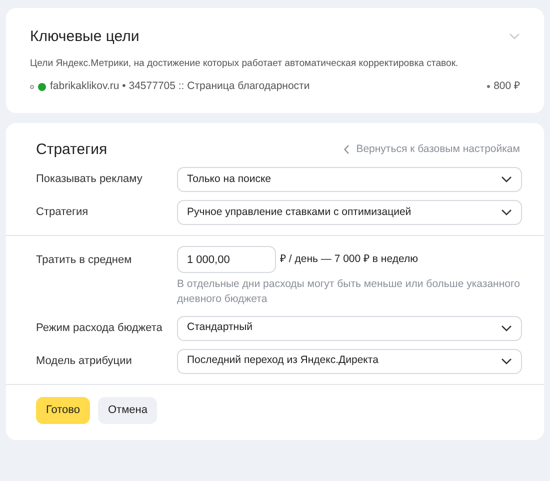 The height and width of the screenshot is (481, 550). Describe the element at coordinates (128, 410) in the screenshot. I see `cancel-button: Отмена` at that location.